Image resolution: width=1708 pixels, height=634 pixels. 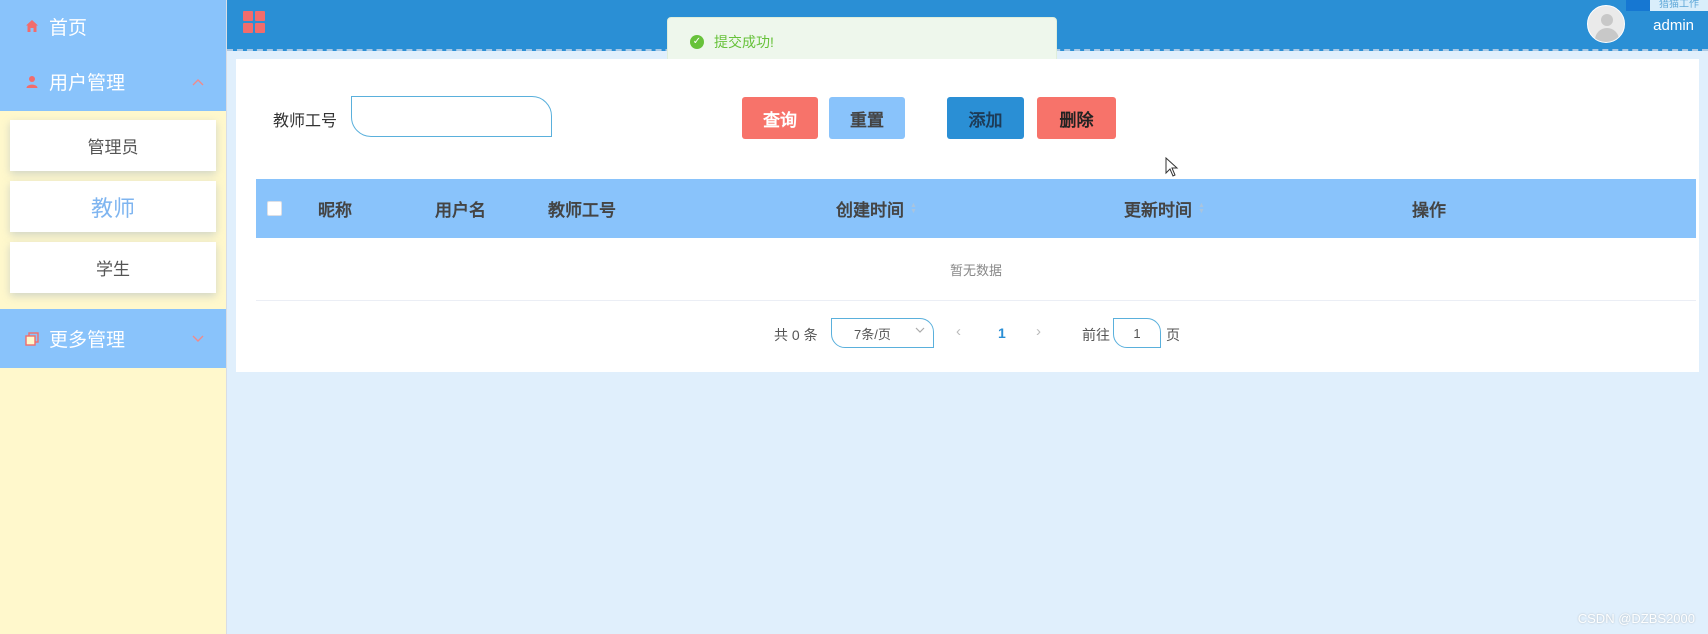 What do you see at coordinates (796, 335) in the screenshot?
I see `pagination-total: 共 0 条` at bounding box center [796, 335].